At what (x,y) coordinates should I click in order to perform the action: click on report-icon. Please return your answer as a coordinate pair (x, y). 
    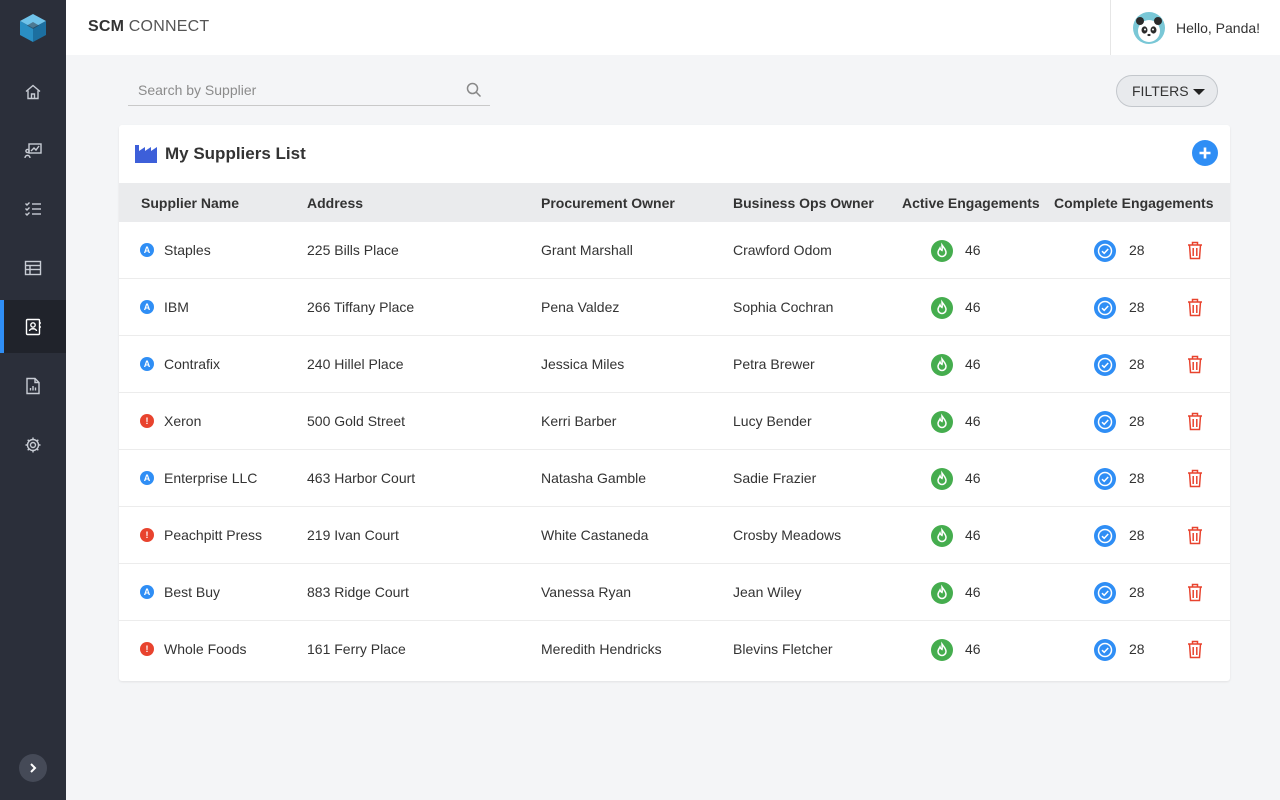
    Looking at the image, I should click on (33, 385).